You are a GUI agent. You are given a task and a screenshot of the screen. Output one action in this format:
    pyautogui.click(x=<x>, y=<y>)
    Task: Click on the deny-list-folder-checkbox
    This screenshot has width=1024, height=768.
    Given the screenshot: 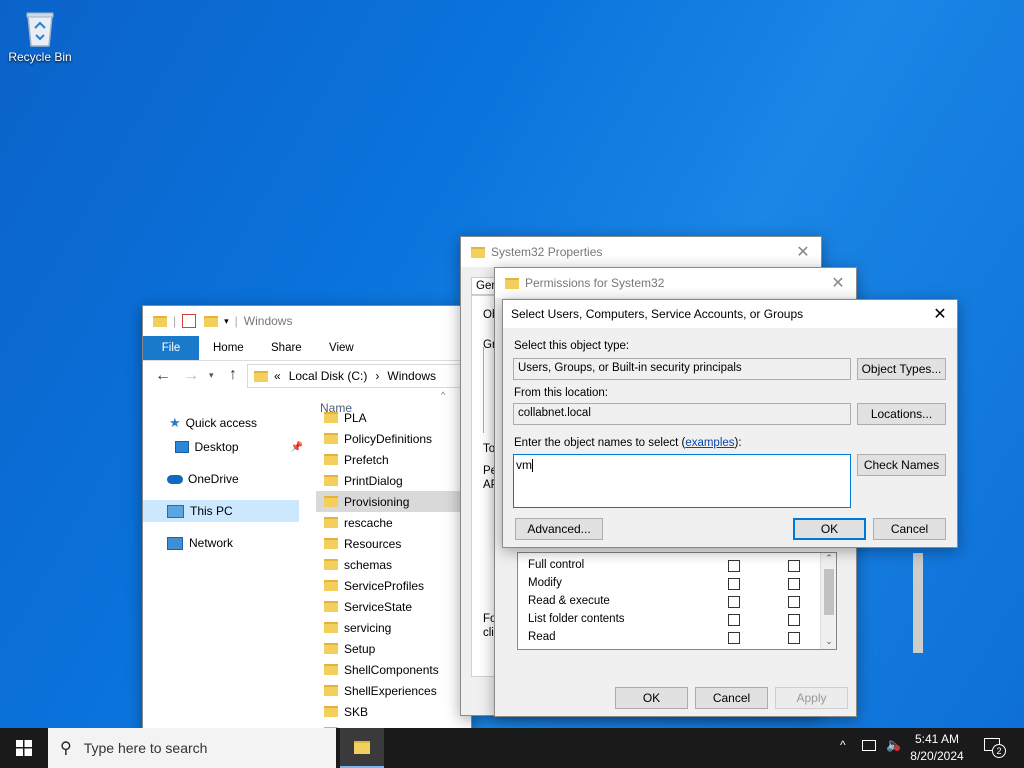 What is the action you would take?
    pyautogui.click(x=794, y=620)
    